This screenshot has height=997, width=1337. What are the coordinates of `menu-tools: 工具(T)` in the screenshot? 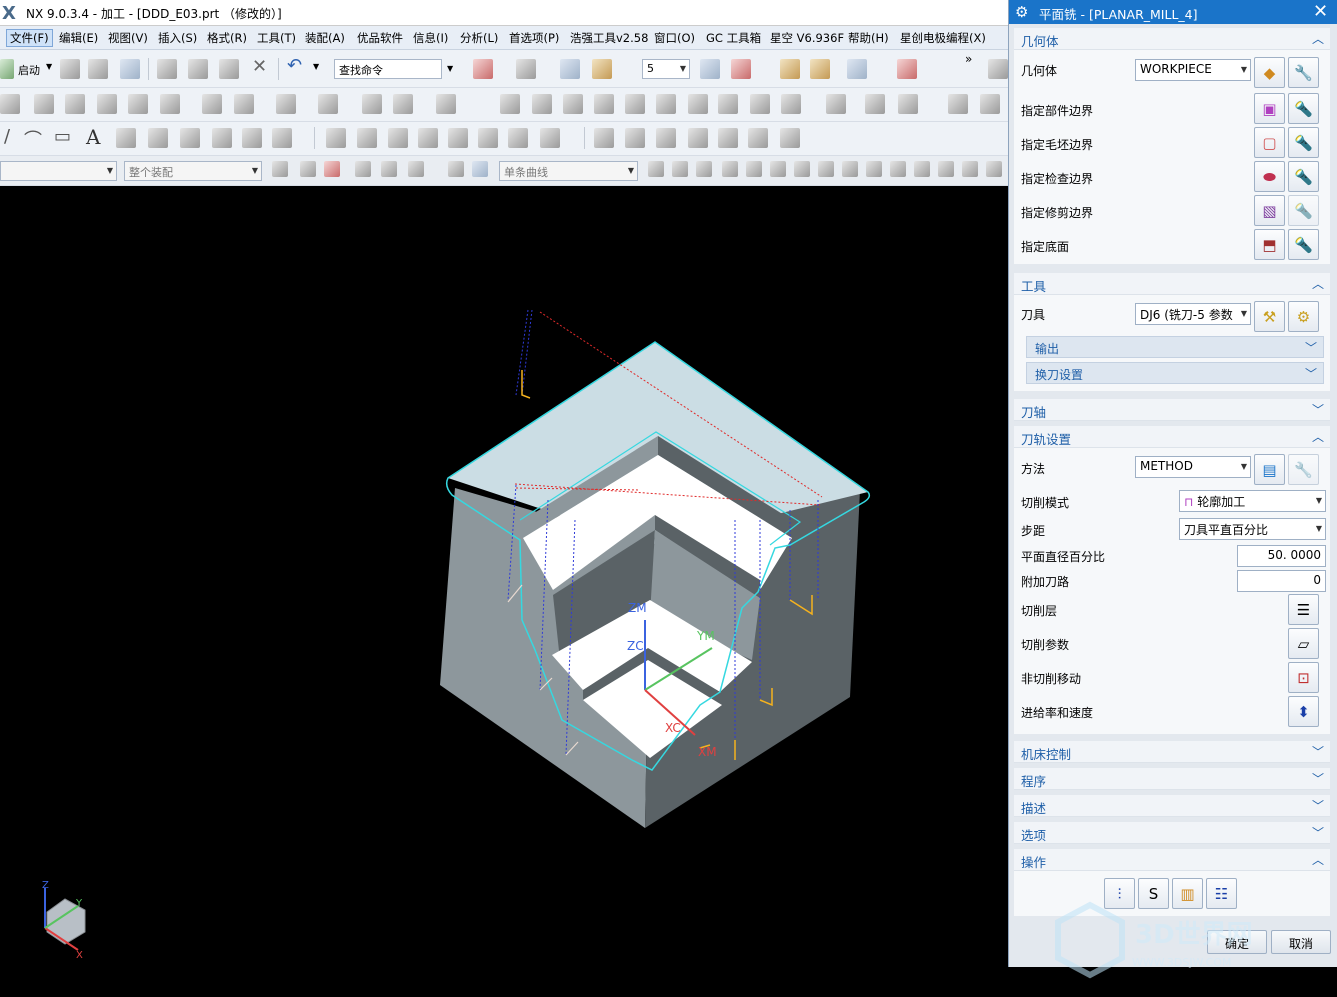 It's located at (276, 38).